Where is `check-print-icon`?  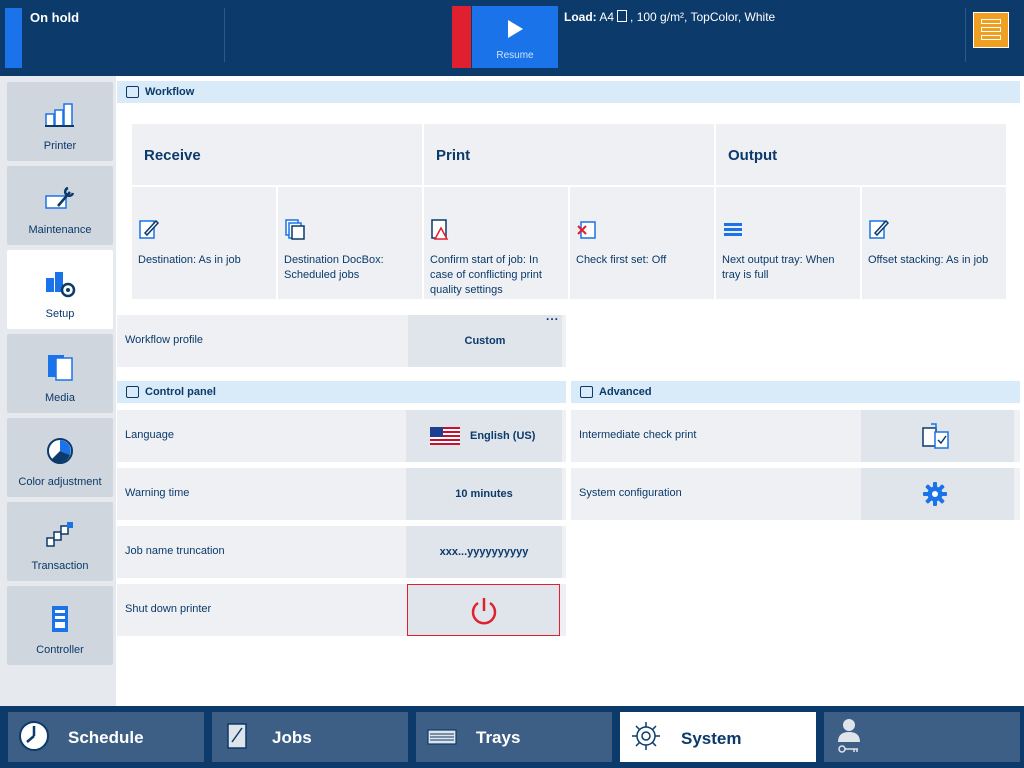 check-print-icon is located at coordinates (935, 436).